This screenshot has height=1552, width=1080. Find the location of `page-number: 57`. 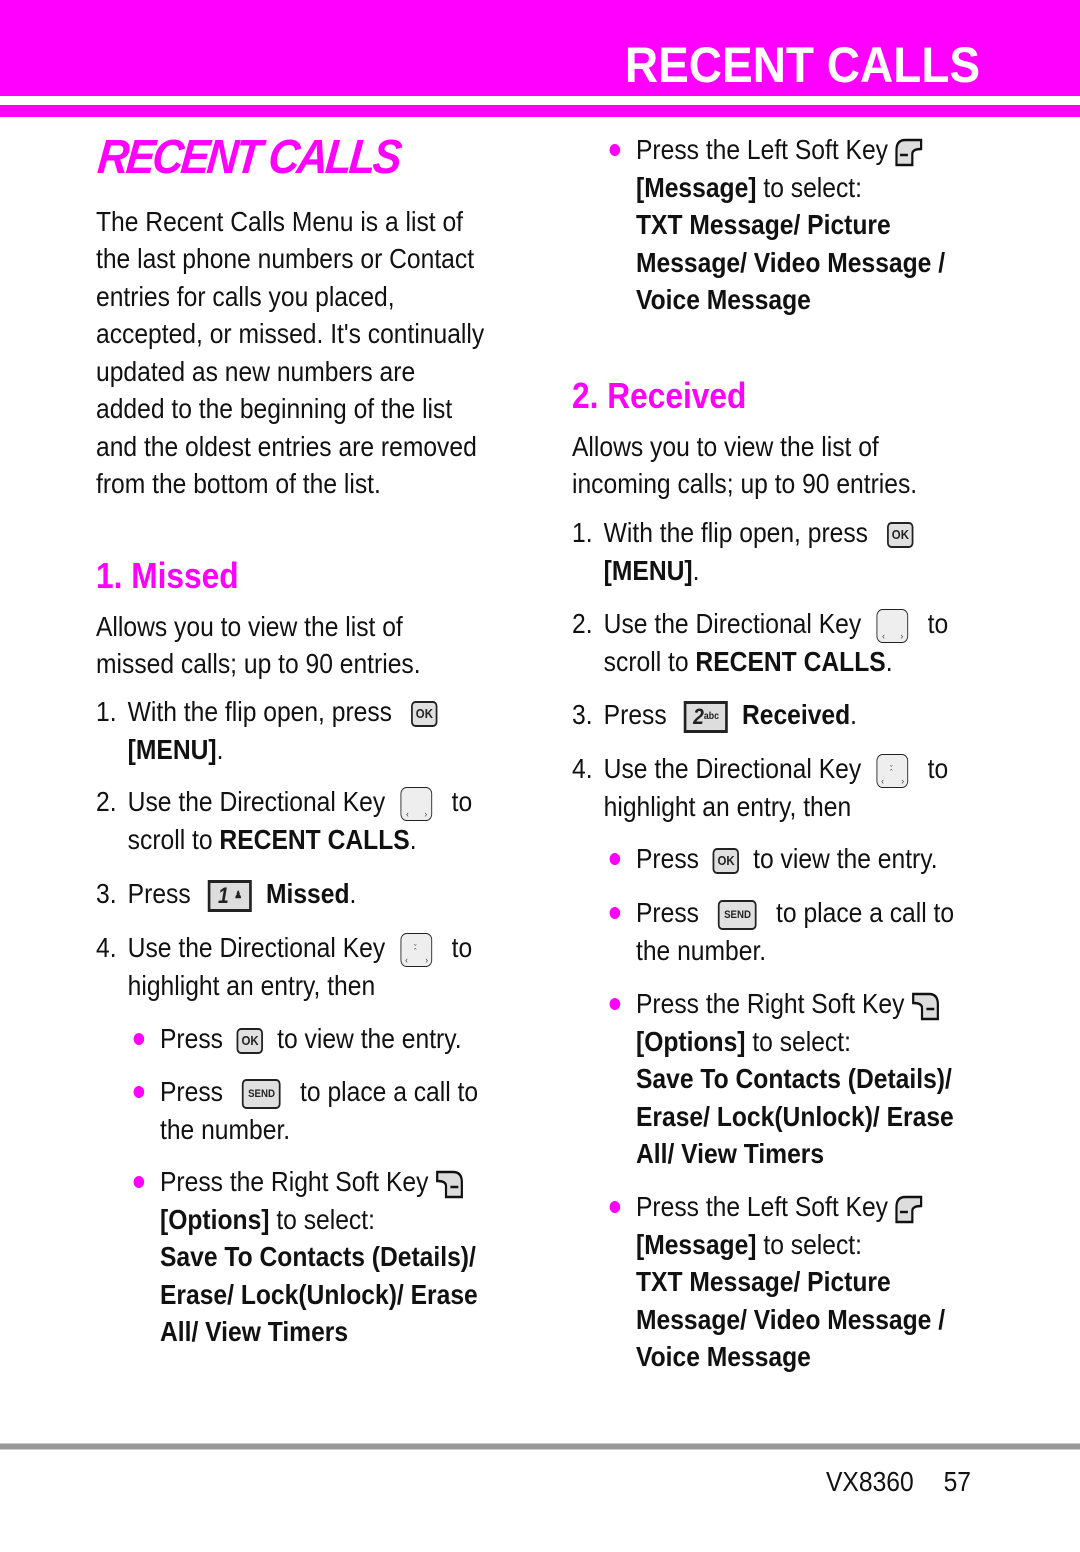

page-number: 57 is located at coordinates (957, 1481).